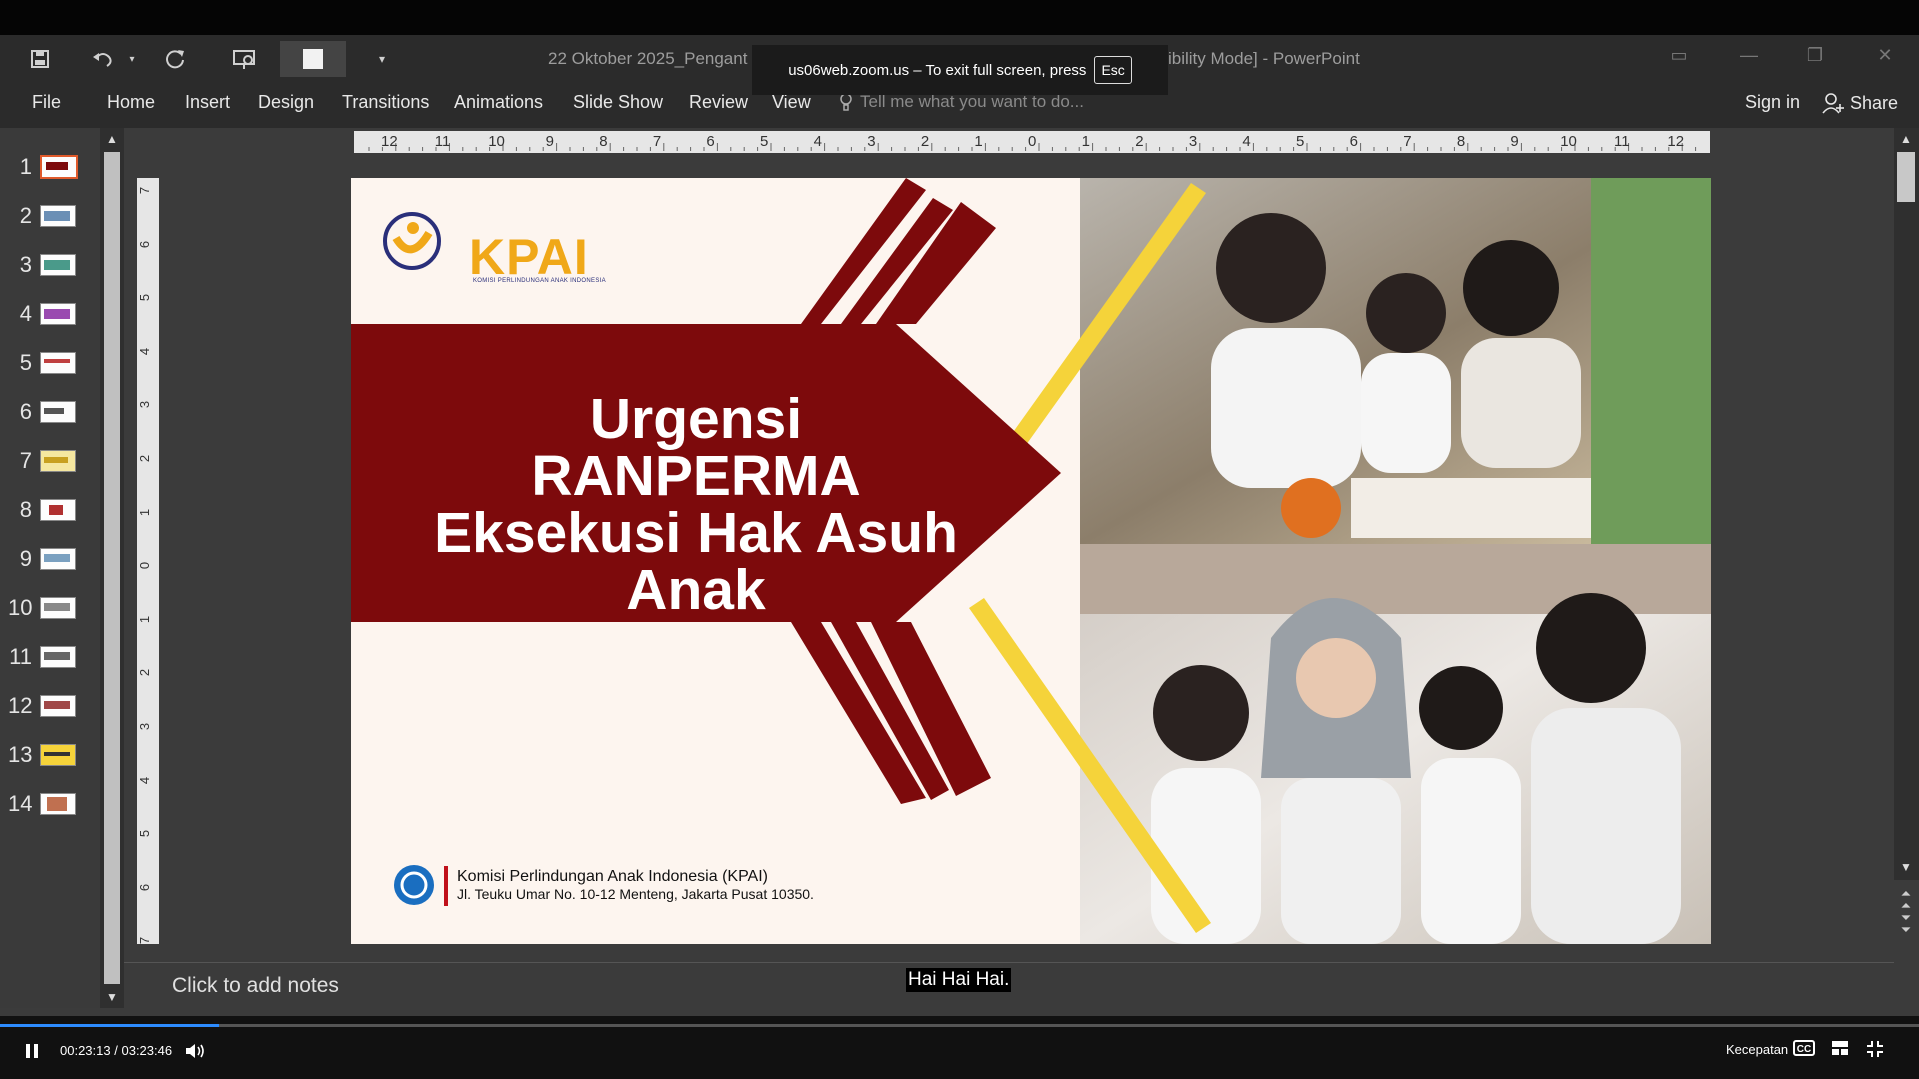  I want to click on slide-thumbnail: 4, so click(43, 314).